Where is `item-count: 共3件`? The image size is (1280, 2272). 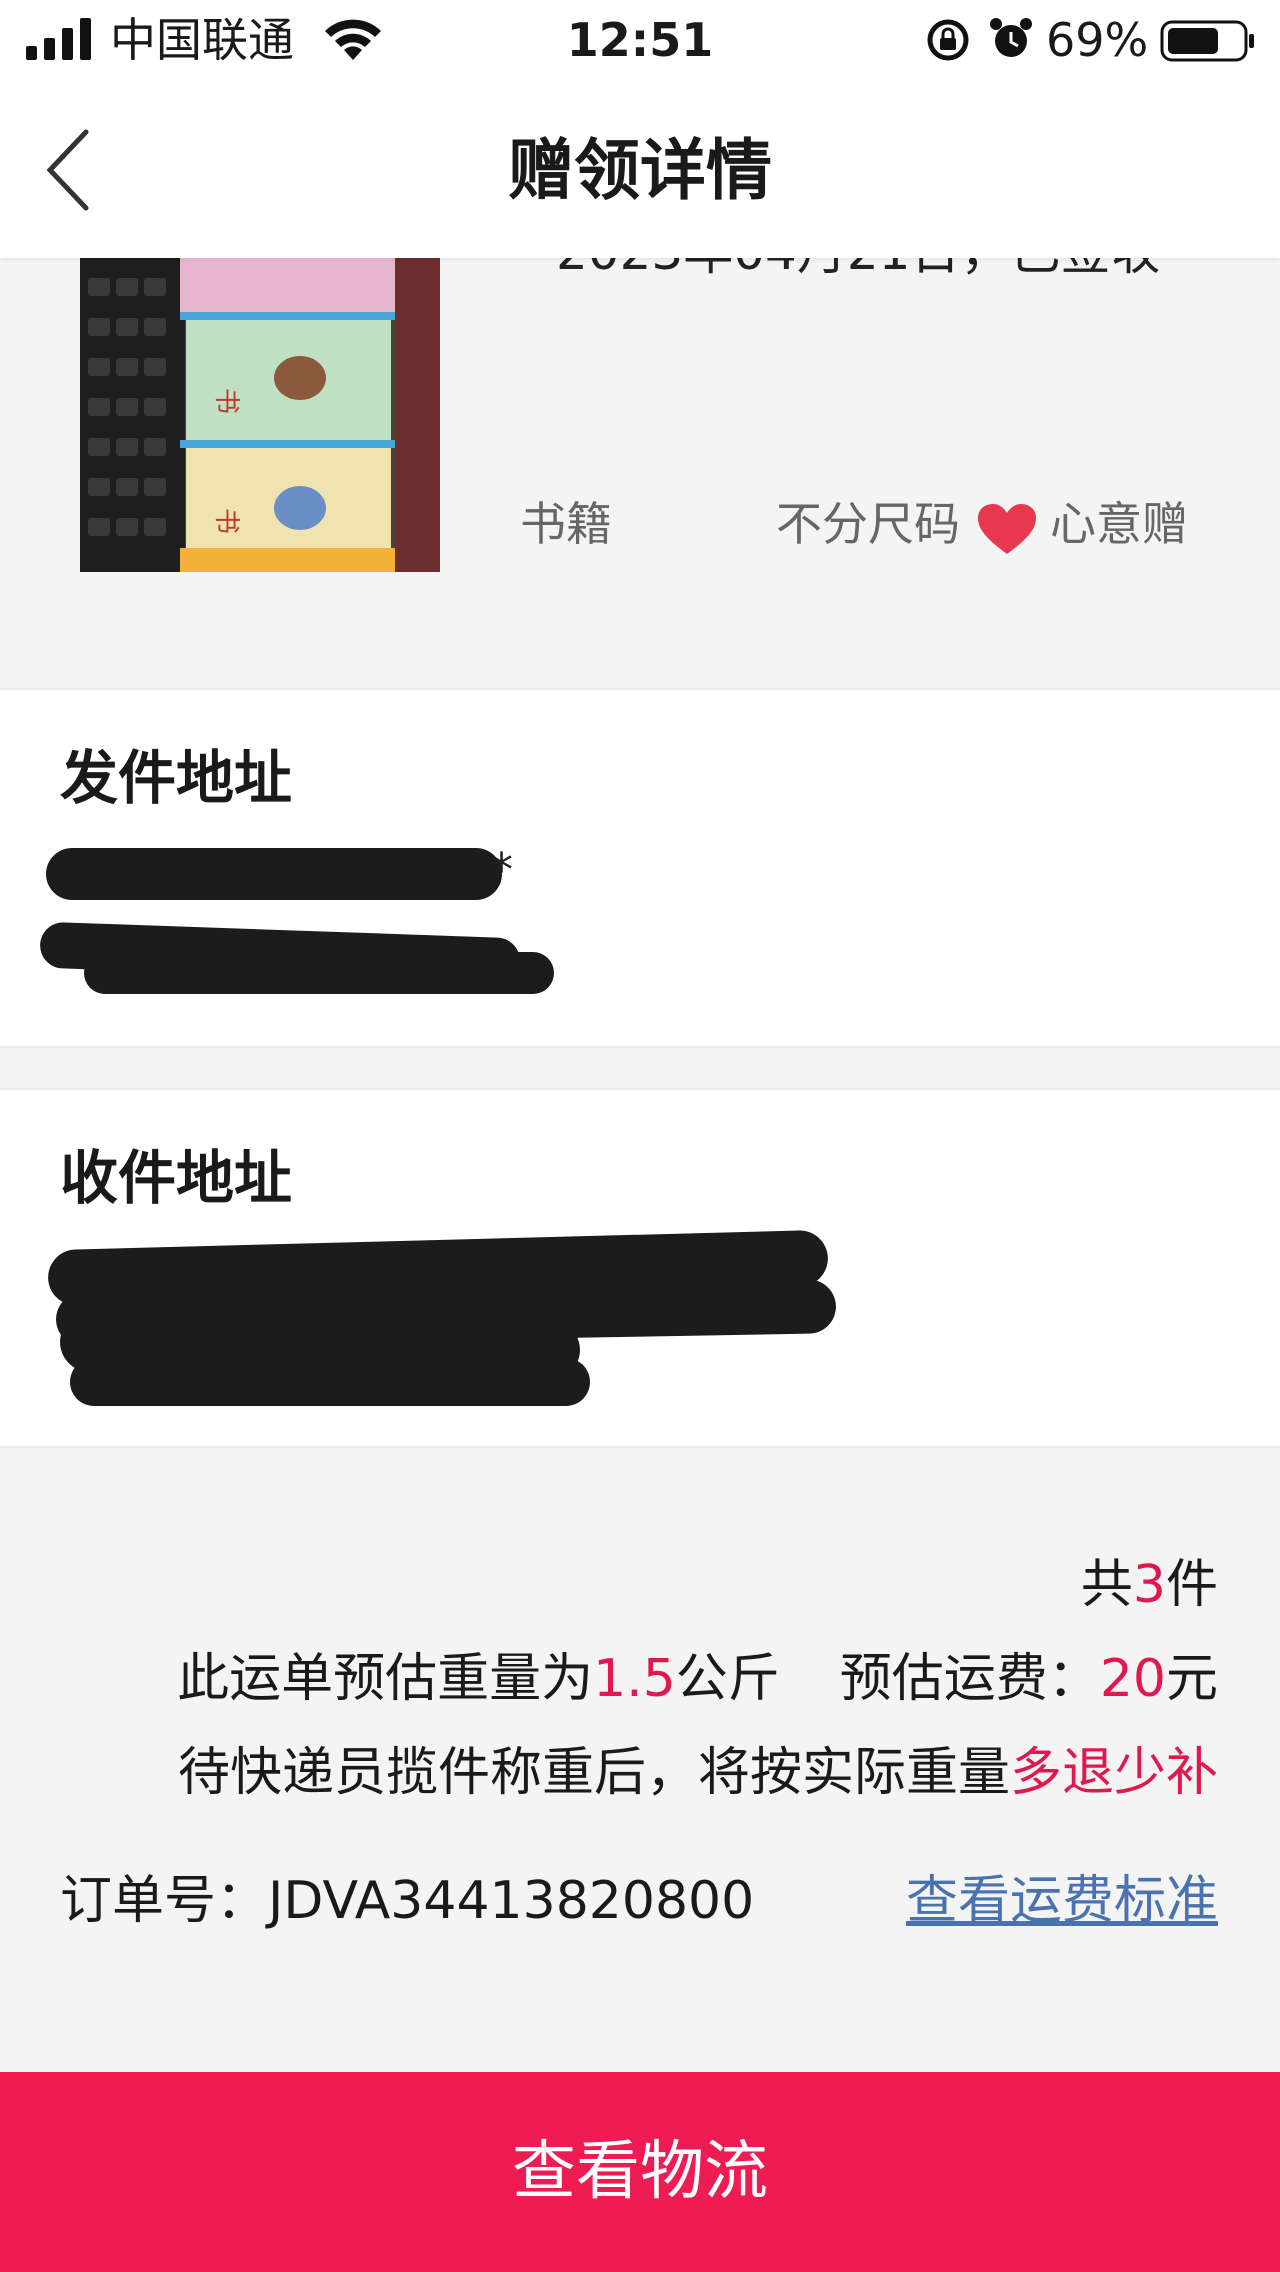 item-count: 共3件 is located at coordinates (1149, 1585).